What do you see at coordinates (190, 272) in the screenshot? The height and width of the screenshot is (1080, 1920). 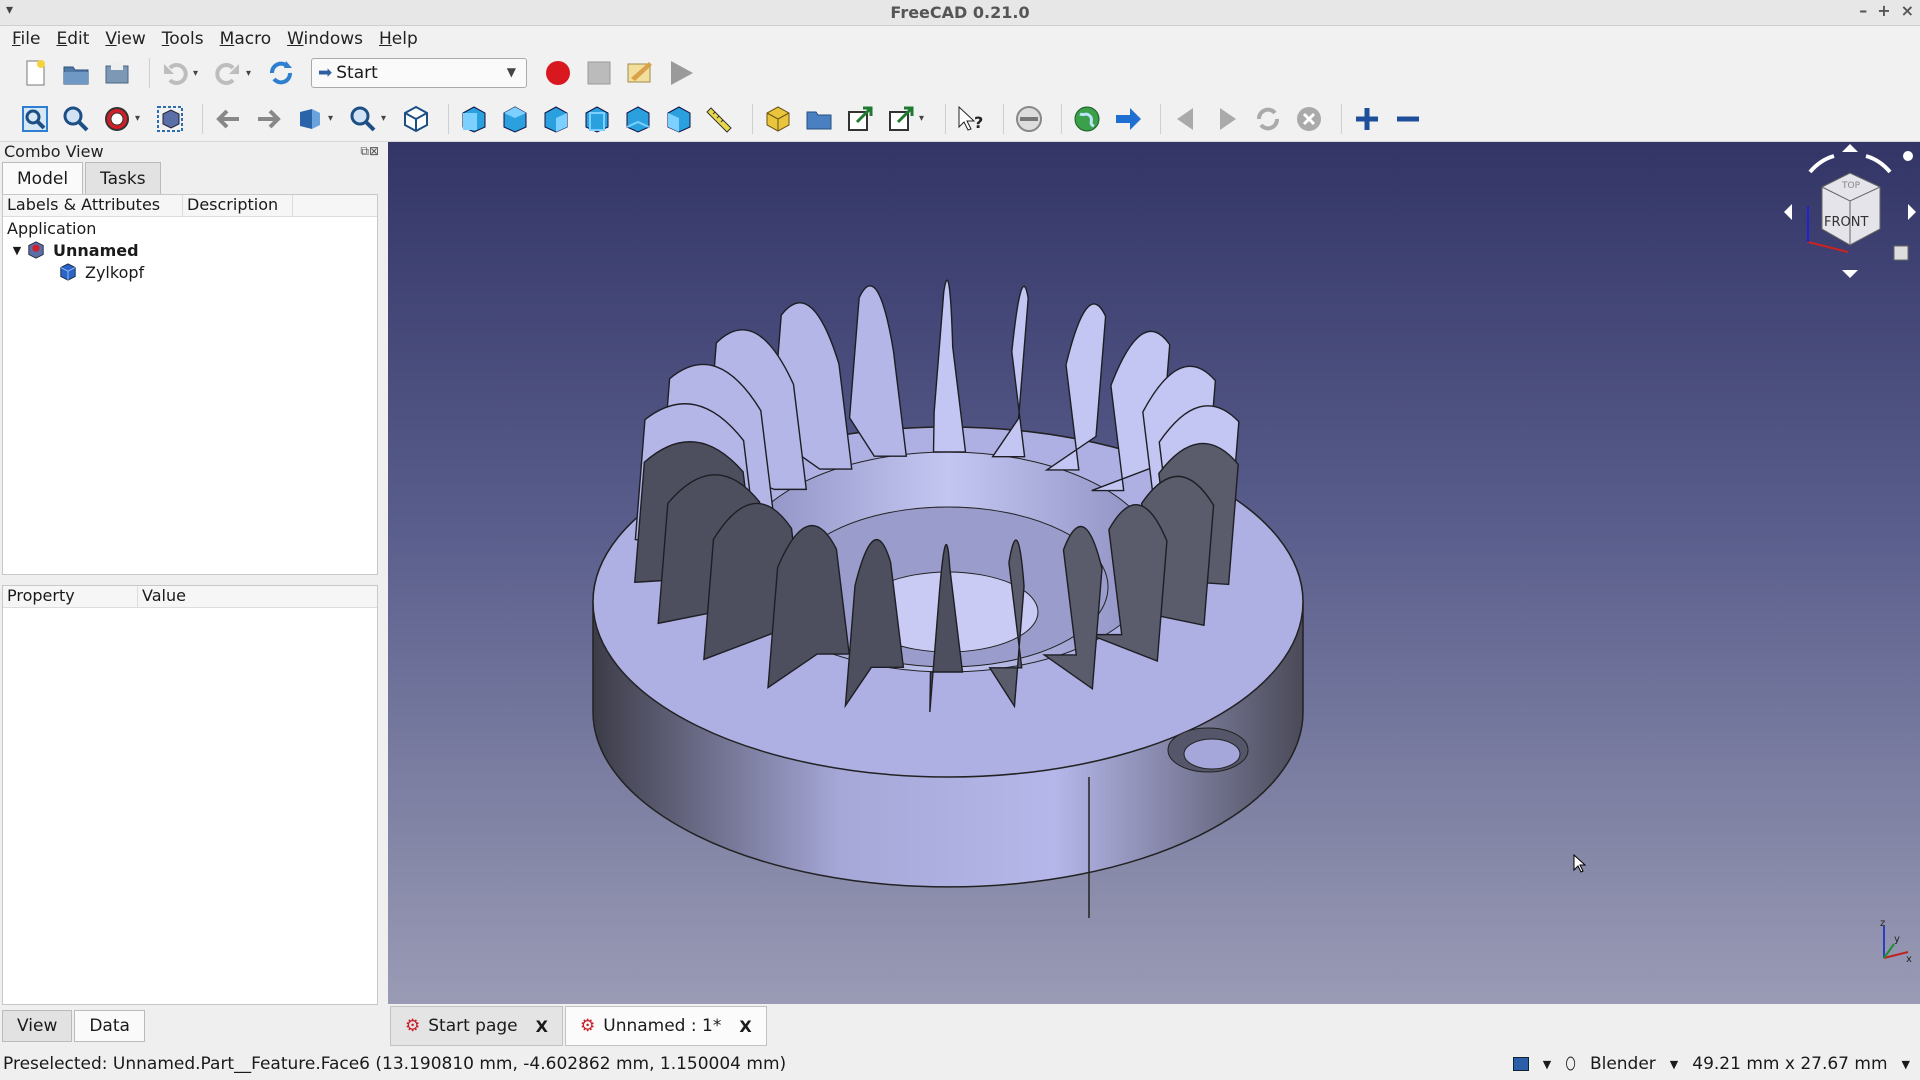 I see `tree-item-object: Zylkopf` at bounding box center [190, 272].